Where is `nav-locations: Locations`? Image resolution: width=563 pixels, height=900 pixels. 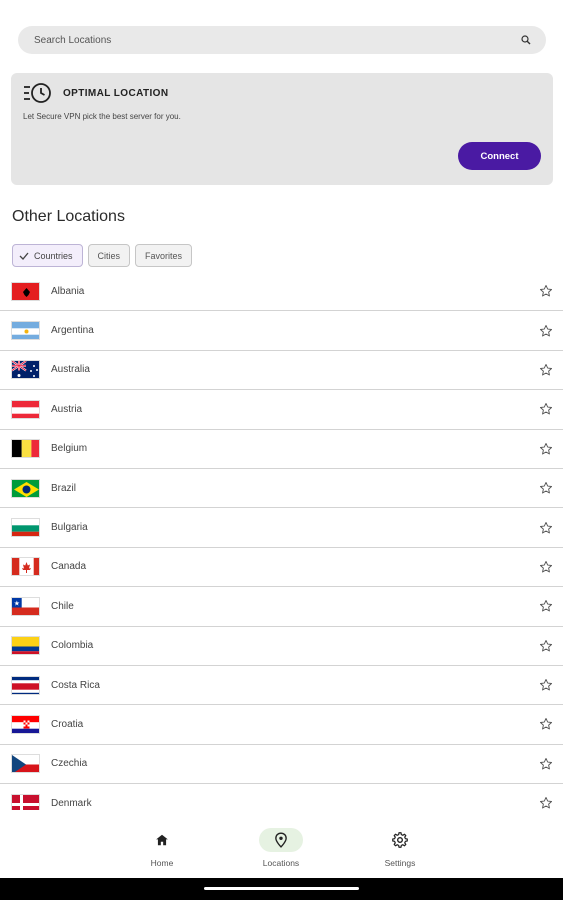 nav-locations: Locations is located at coordinates (281, 850).